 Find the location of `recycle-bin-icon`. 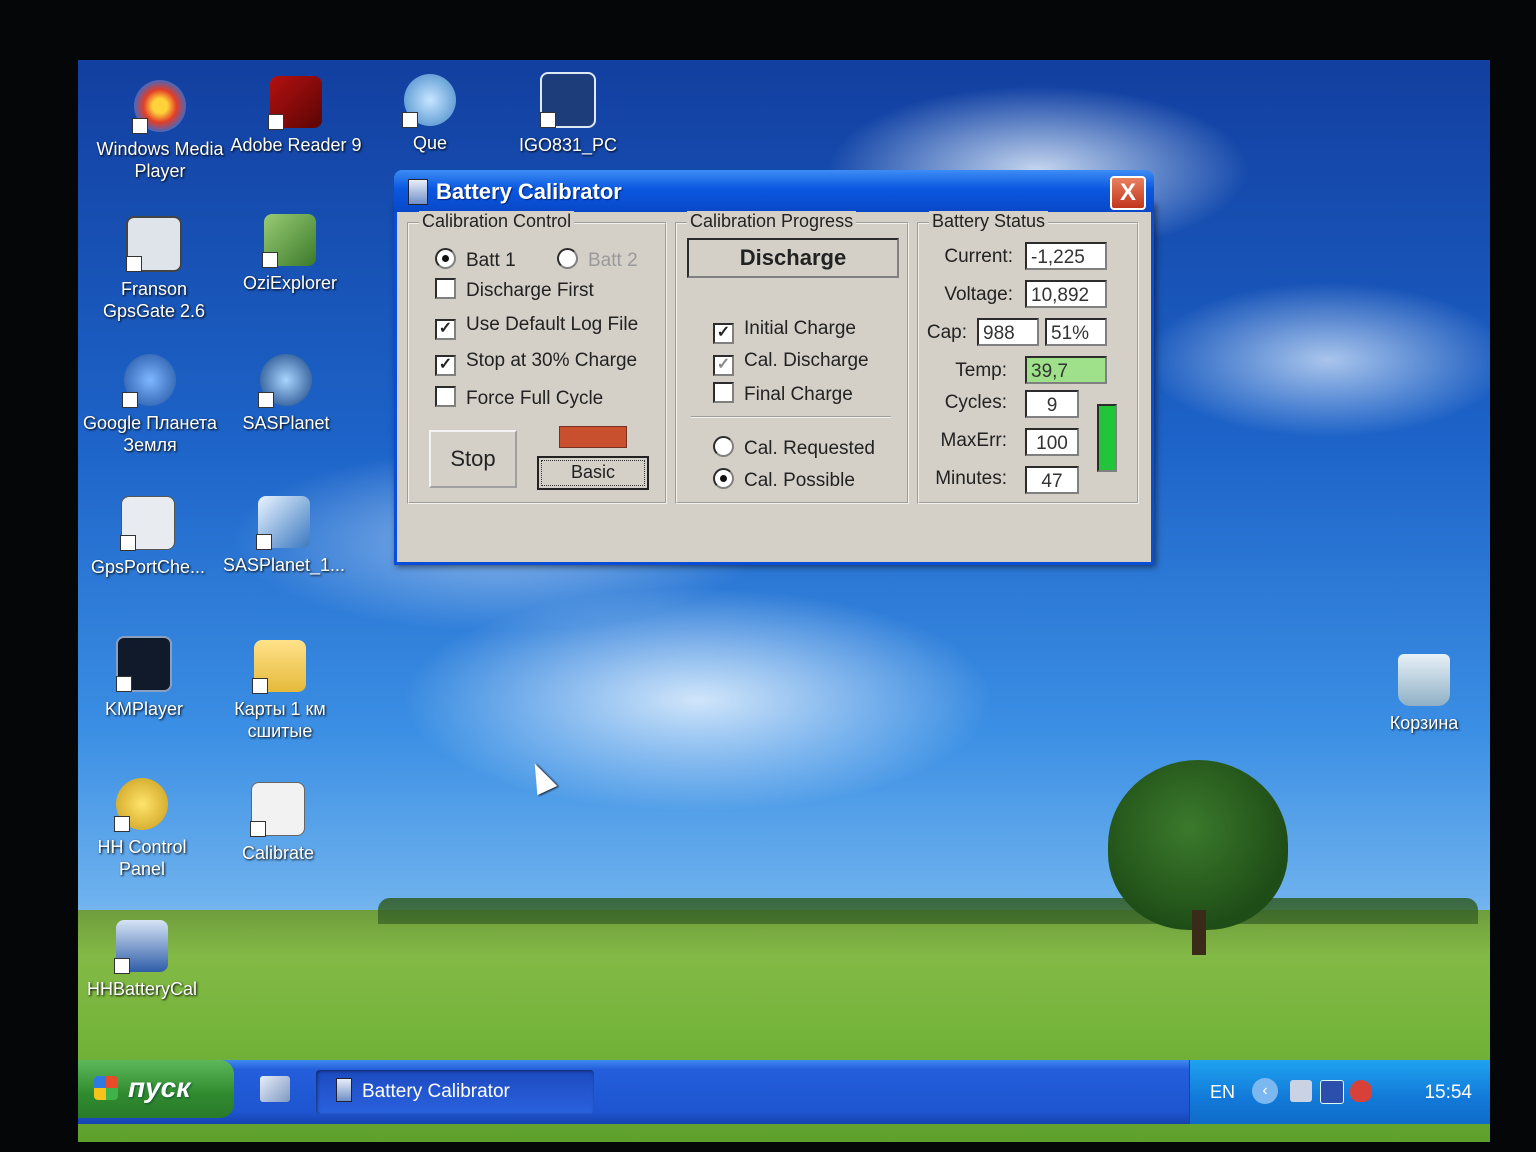

recycle-bin-icon is located at coordinates (1424, 680).